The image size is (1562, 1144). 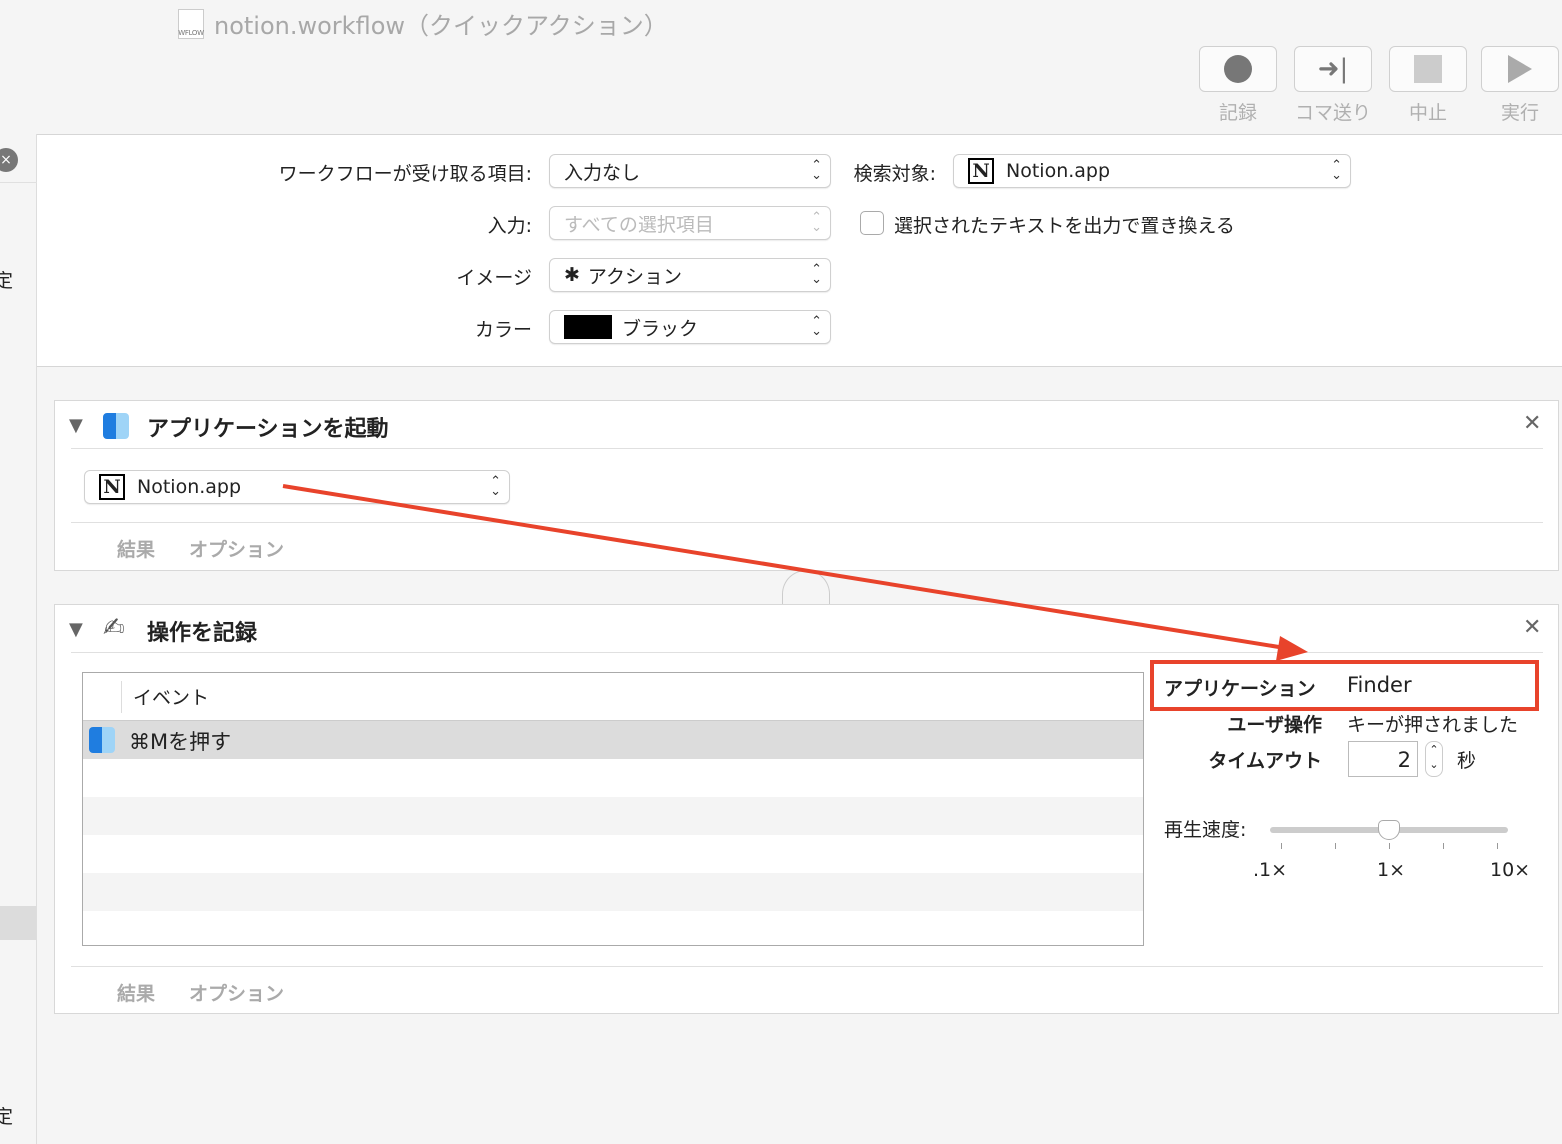 I want to click on annotation-arrow, so click(x=795, y=572).